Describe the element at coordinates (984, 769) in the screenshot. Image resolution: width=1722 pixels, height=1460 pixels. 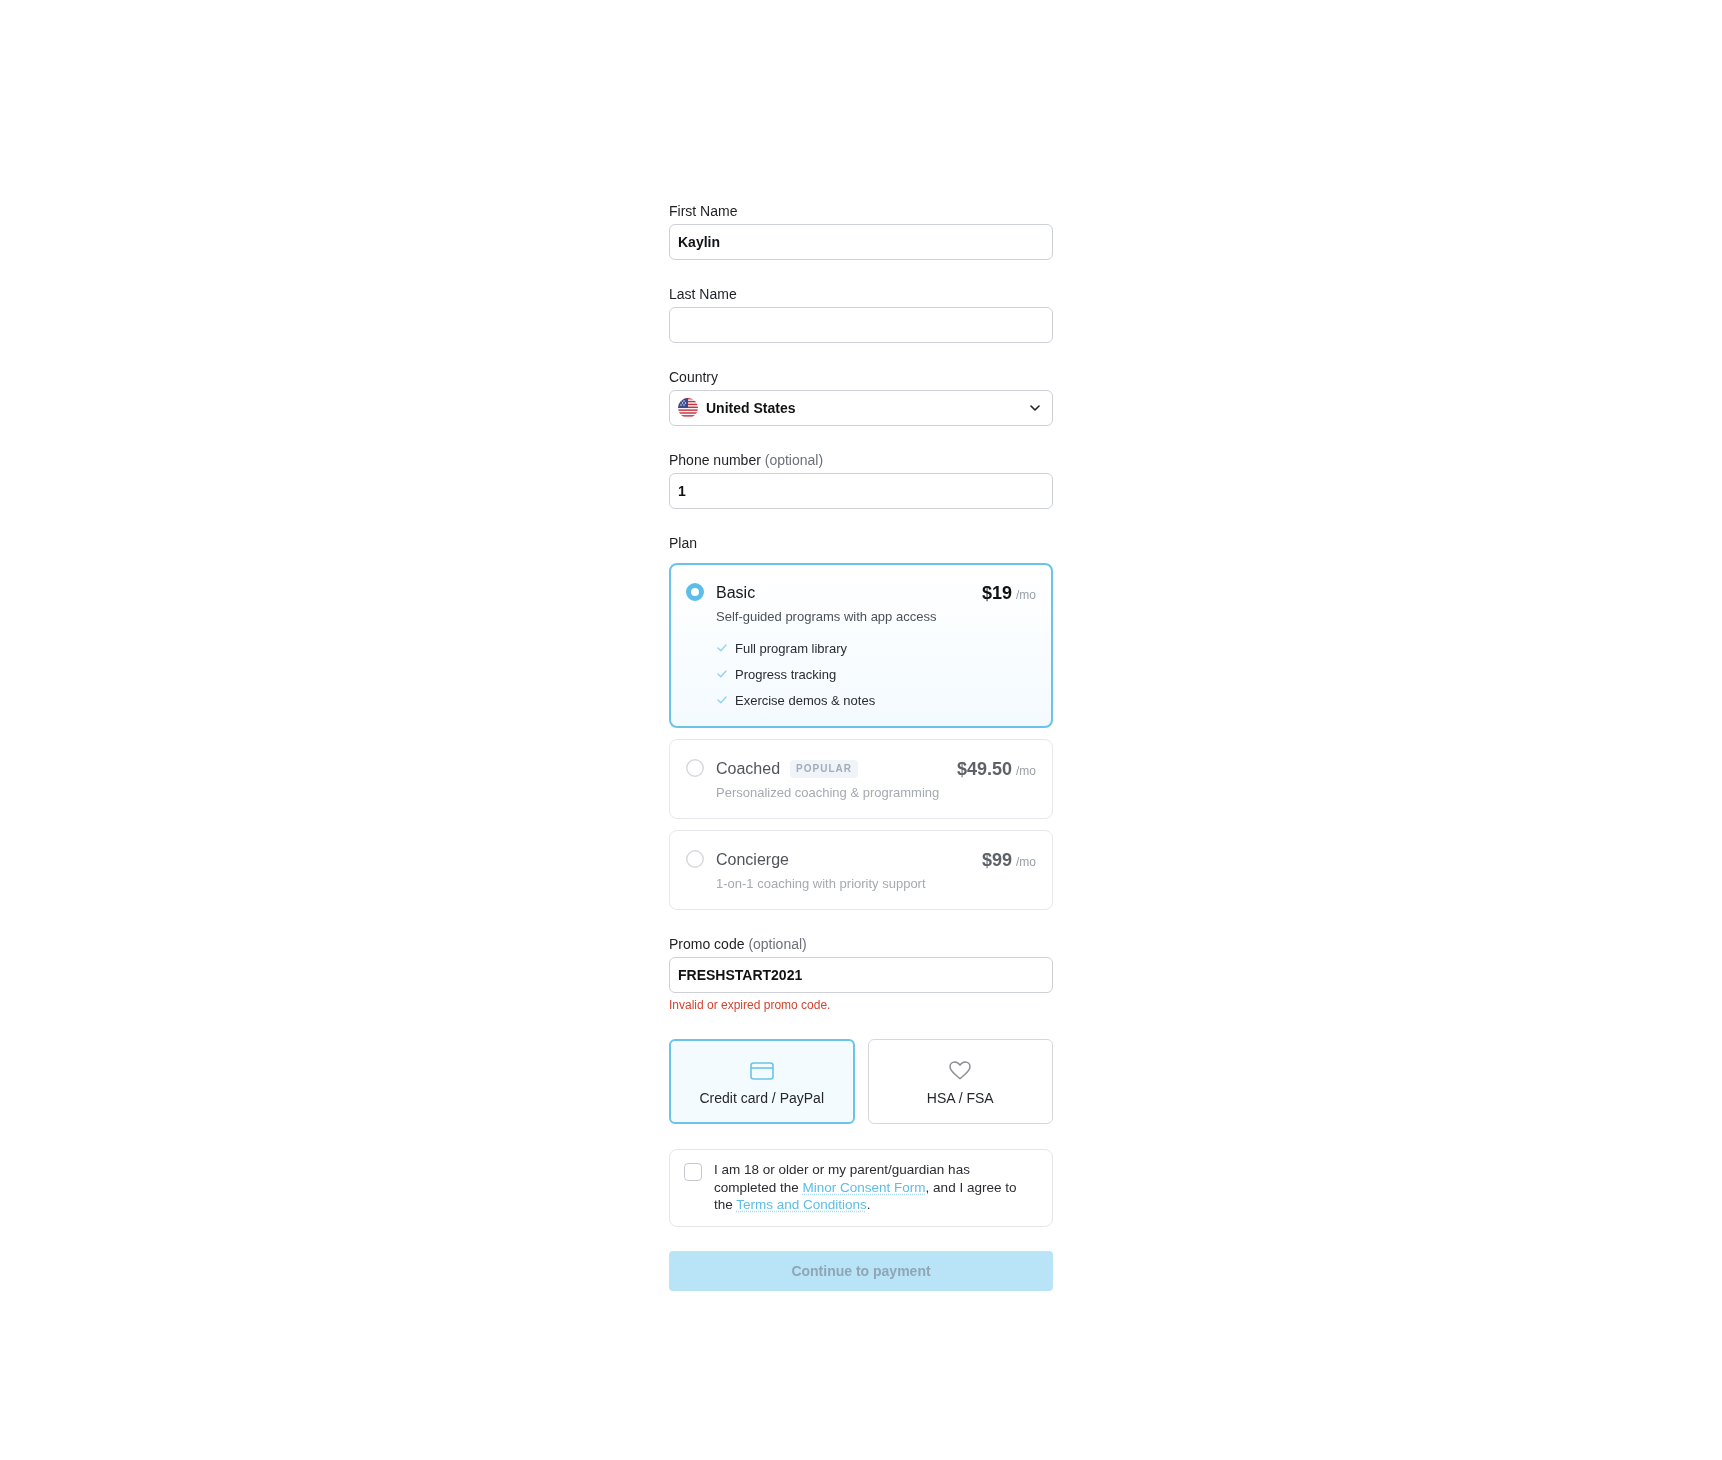
I see `plan-price: $49.50` at that location.